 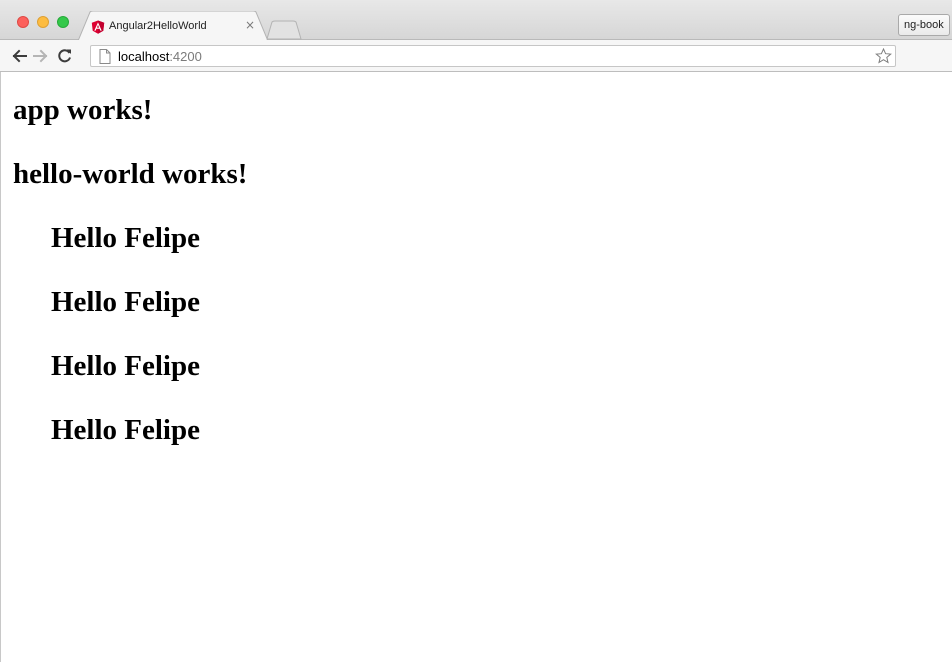 I want to click on toolbar: localhost:4200, so click(x=476, y=71).